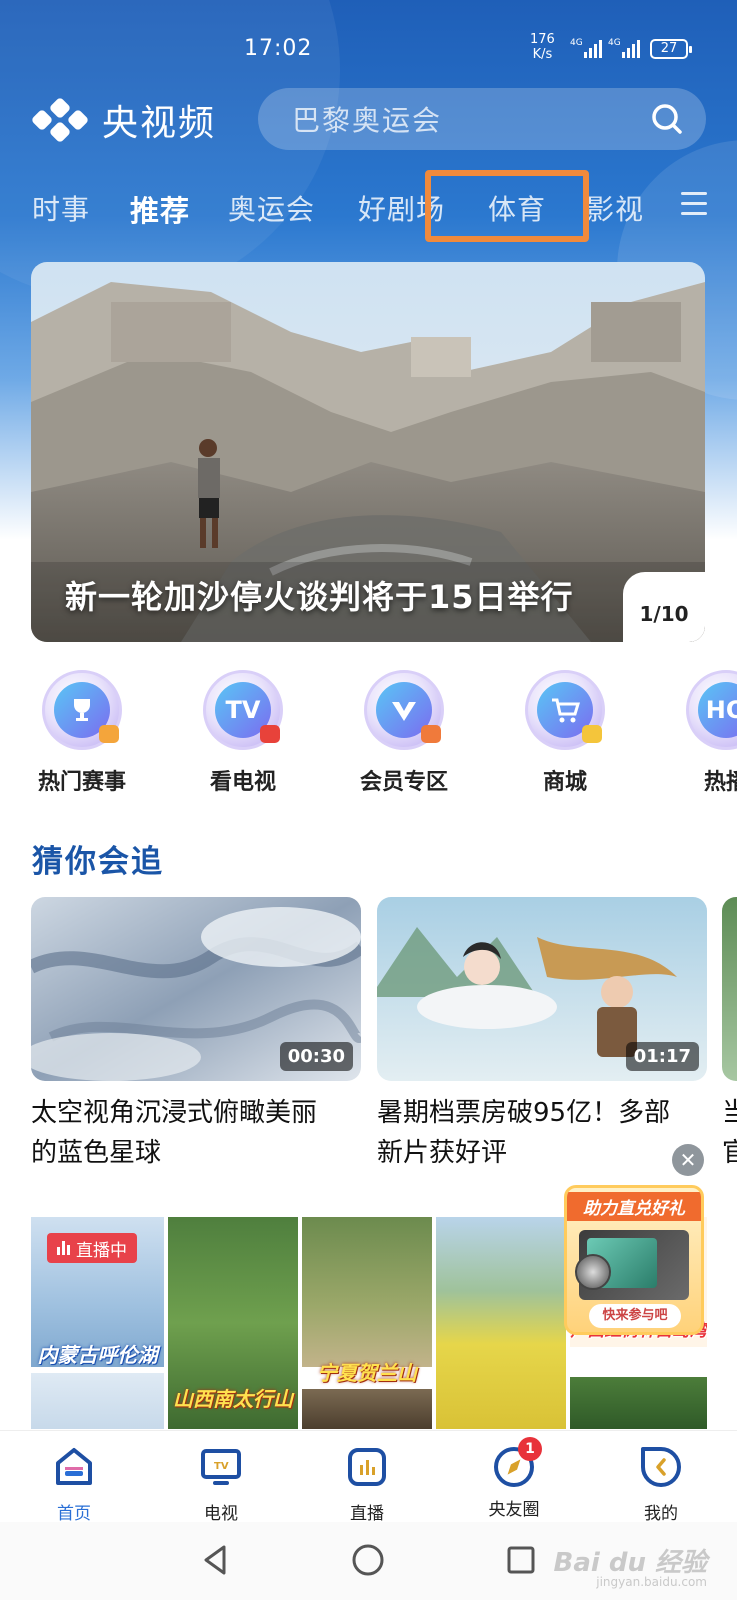 The image size is (737, 1600). What do you see at coordinates (524, 1113) in the screenshot?
I see `video-title-line: 暑期档票房破95亿！多部` at bounding box center [524, 1113].